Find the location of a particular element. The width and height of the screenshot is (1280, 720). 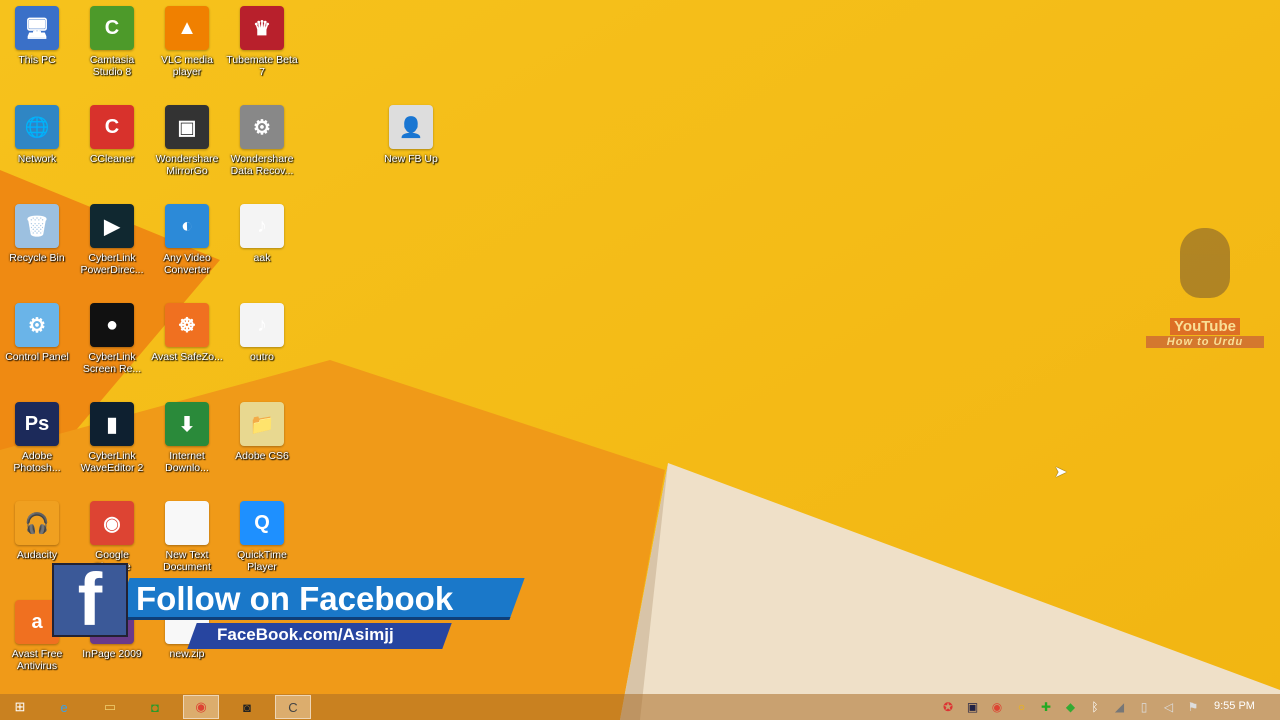

desktop-icon: ♛ Tubemate Beta 7 is located at coordinates (262, 42).